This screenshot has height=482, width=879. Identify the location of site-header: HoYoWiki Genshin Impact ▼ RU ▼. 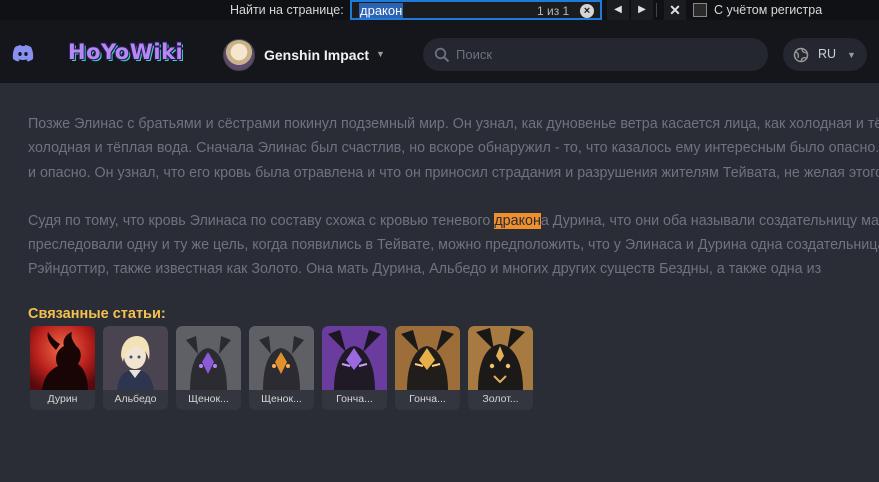
(439, 51).